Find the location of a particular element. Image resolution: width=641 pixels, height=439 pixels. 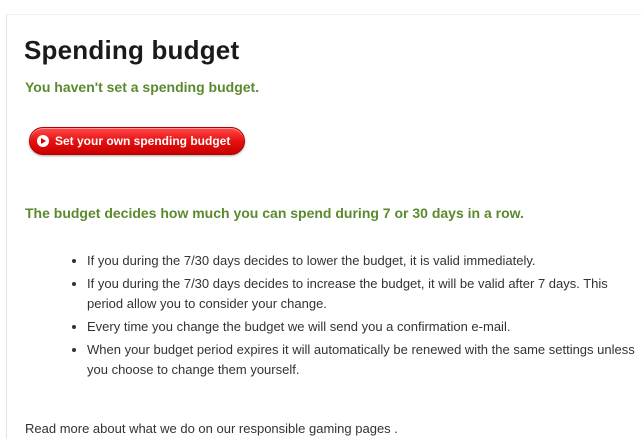

set-budget-button-label: Set your own spending budget is located at coordinates (143, 141).